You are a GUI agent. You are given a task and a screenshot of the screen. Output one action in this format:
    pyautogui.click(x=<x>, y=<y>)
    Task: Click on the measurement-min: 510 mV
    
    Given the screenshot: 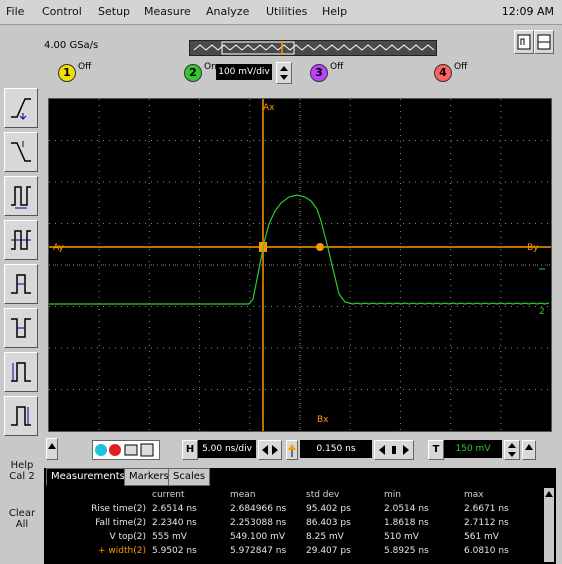 What is the action you would take?
    pyautogui.click(x=401, y=537)
    